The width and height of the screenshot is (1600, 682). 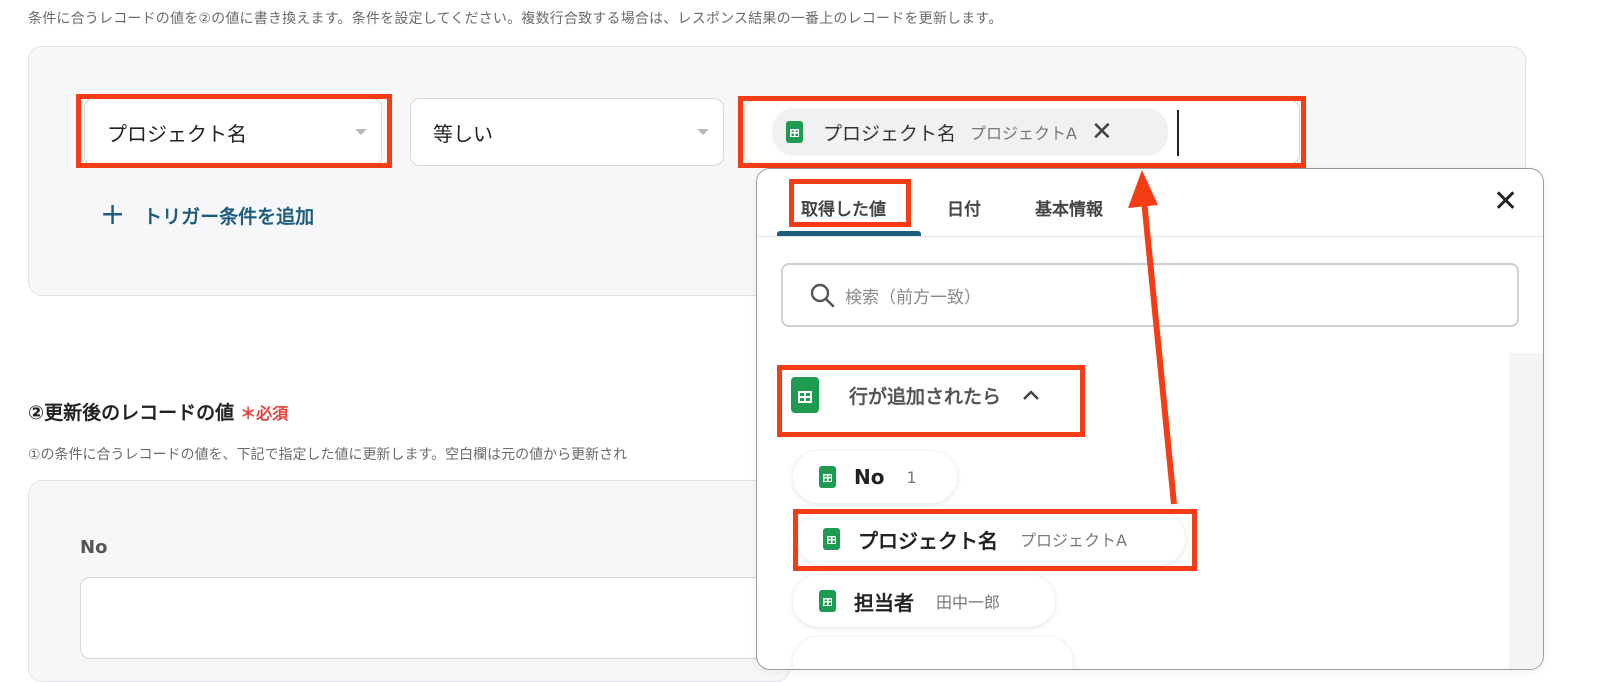 What do you see at coordinates (913, 297) in the screenshot?
I see `search-placeholder: 検索（前方一致）` at bounding box center [913, 297].